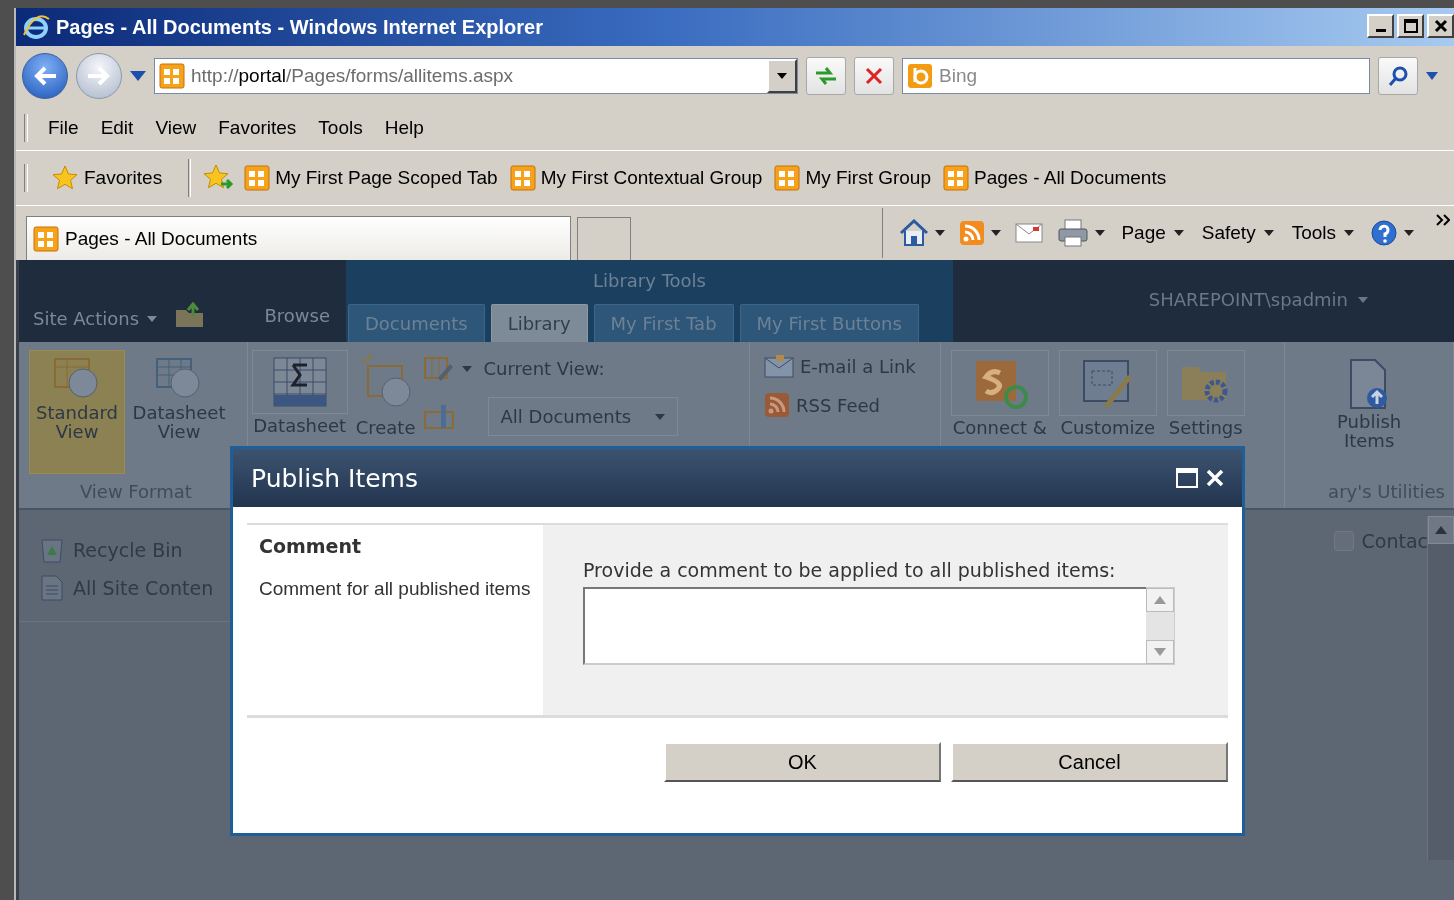 This screenshot has height=900, width=1454. Describe the element at coordinates (1322, 233) in the screenshot. I see `command-menu-button: Tools` at that location.